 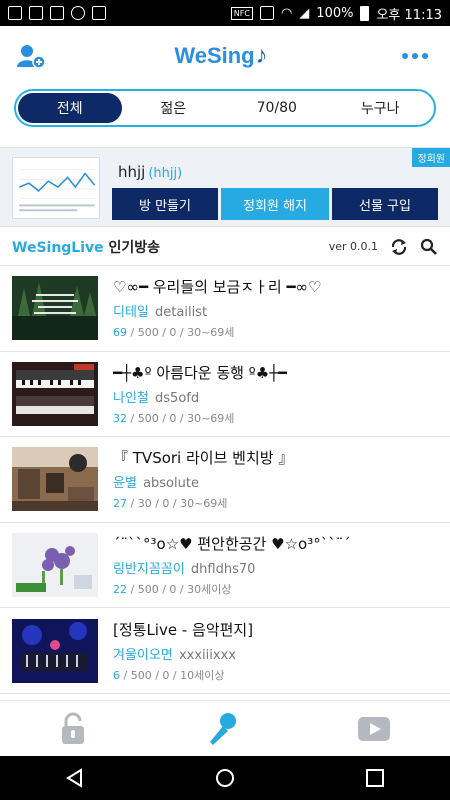 What do you see at coordinates (217, 287) in the screenshot?
I see `room-title: ♡∞━ 우리들의 보금ㅈㅏ리 ━∞♡` at bounding box center [217, 287].